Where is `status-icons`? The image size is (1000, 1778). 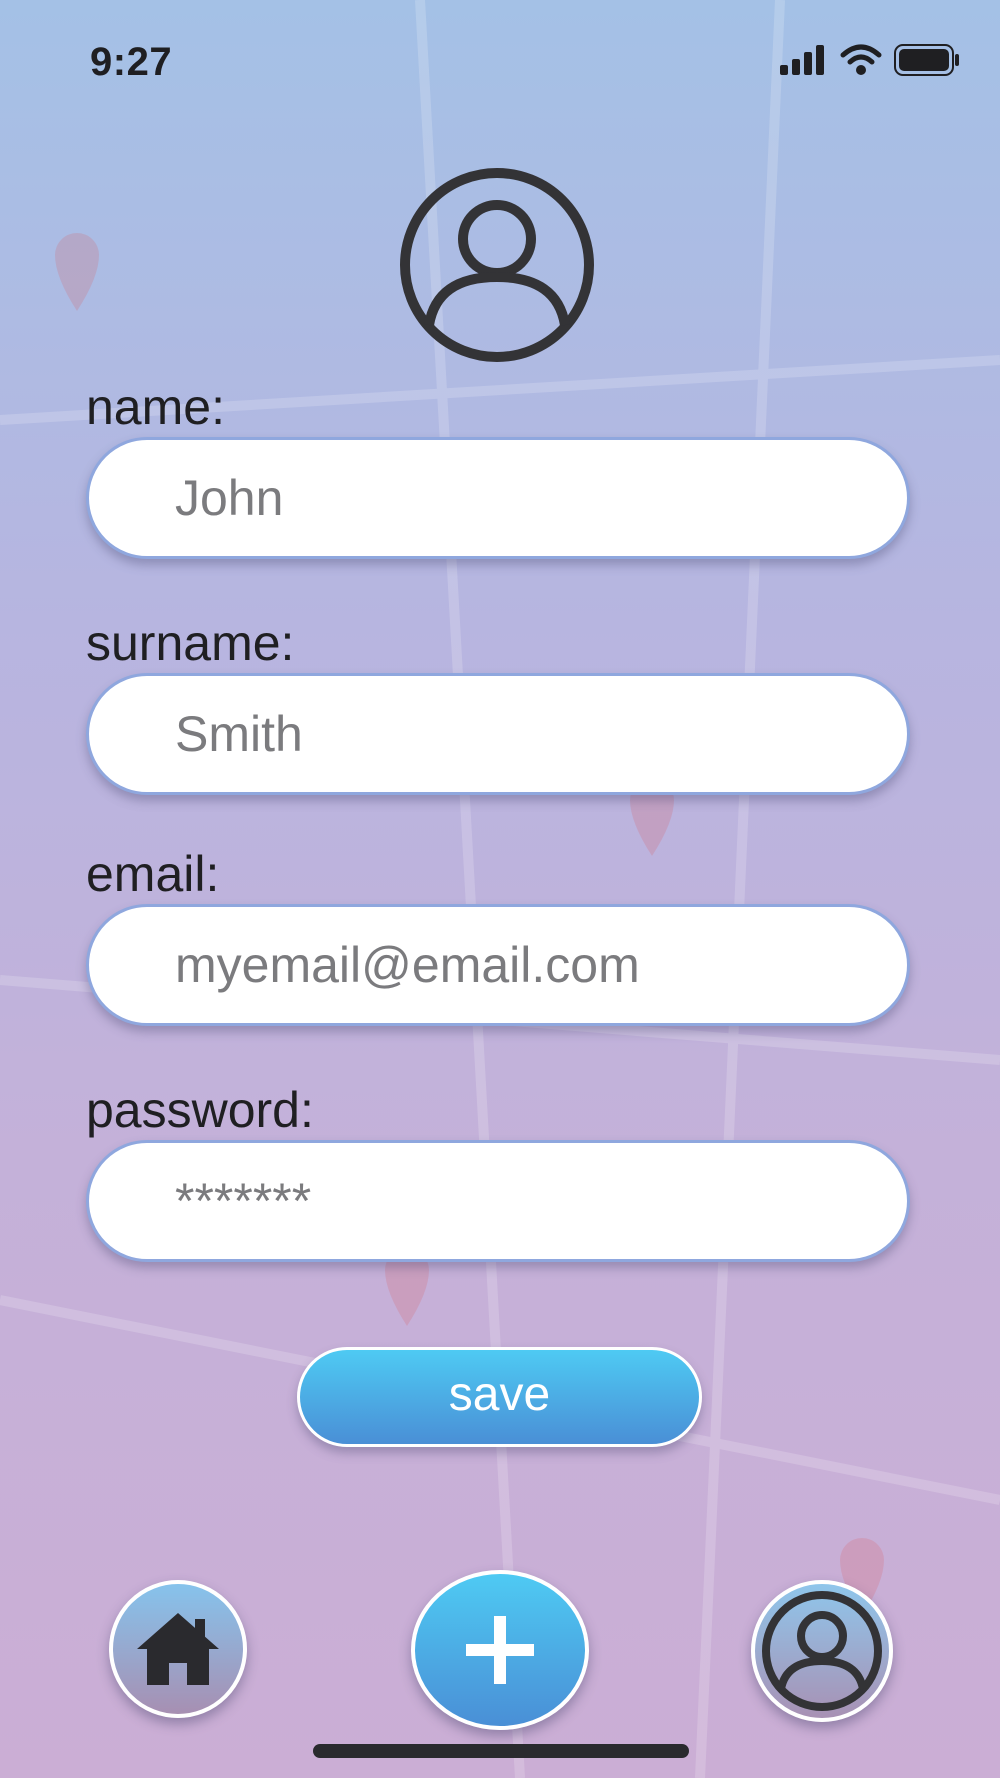
status-icons is located at coordinates (870, 60).